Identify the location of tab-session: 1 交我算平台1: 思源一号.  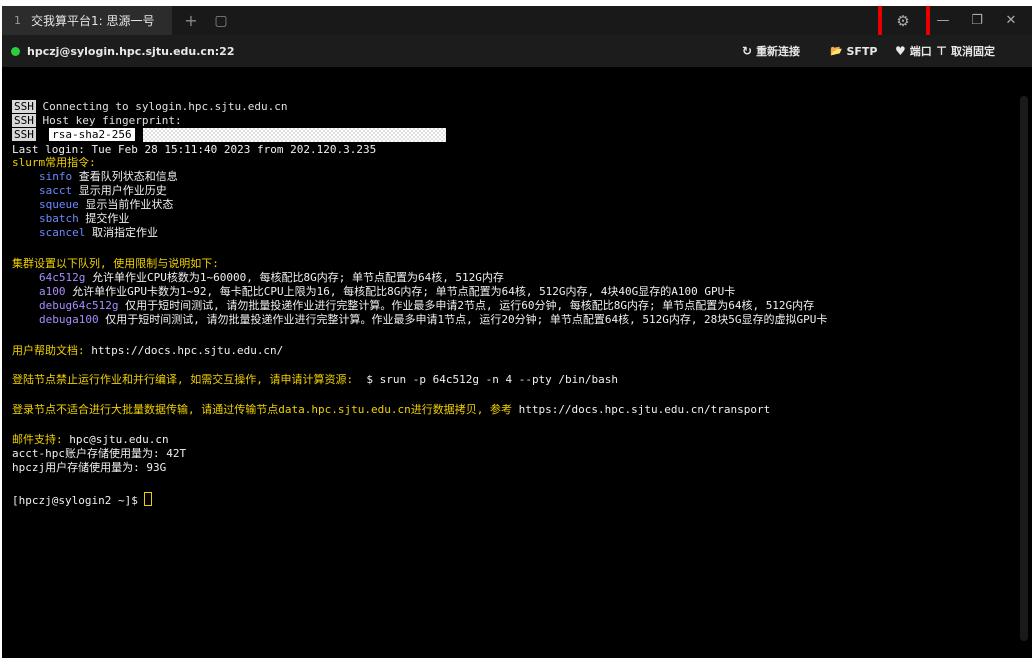
(87, 20).